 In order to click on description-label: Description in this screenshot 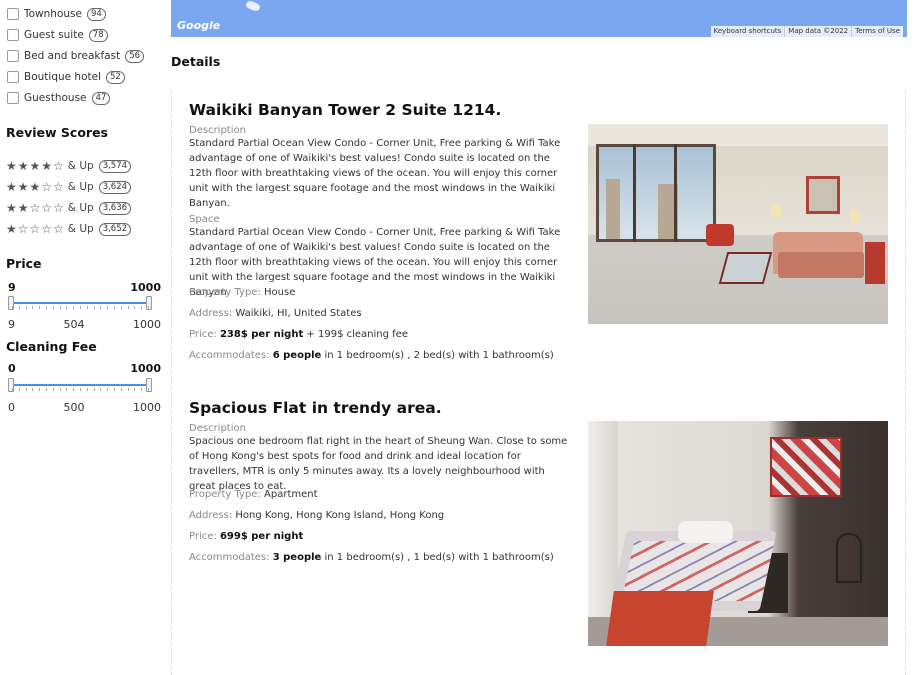, I will do `click(217, 130)`.